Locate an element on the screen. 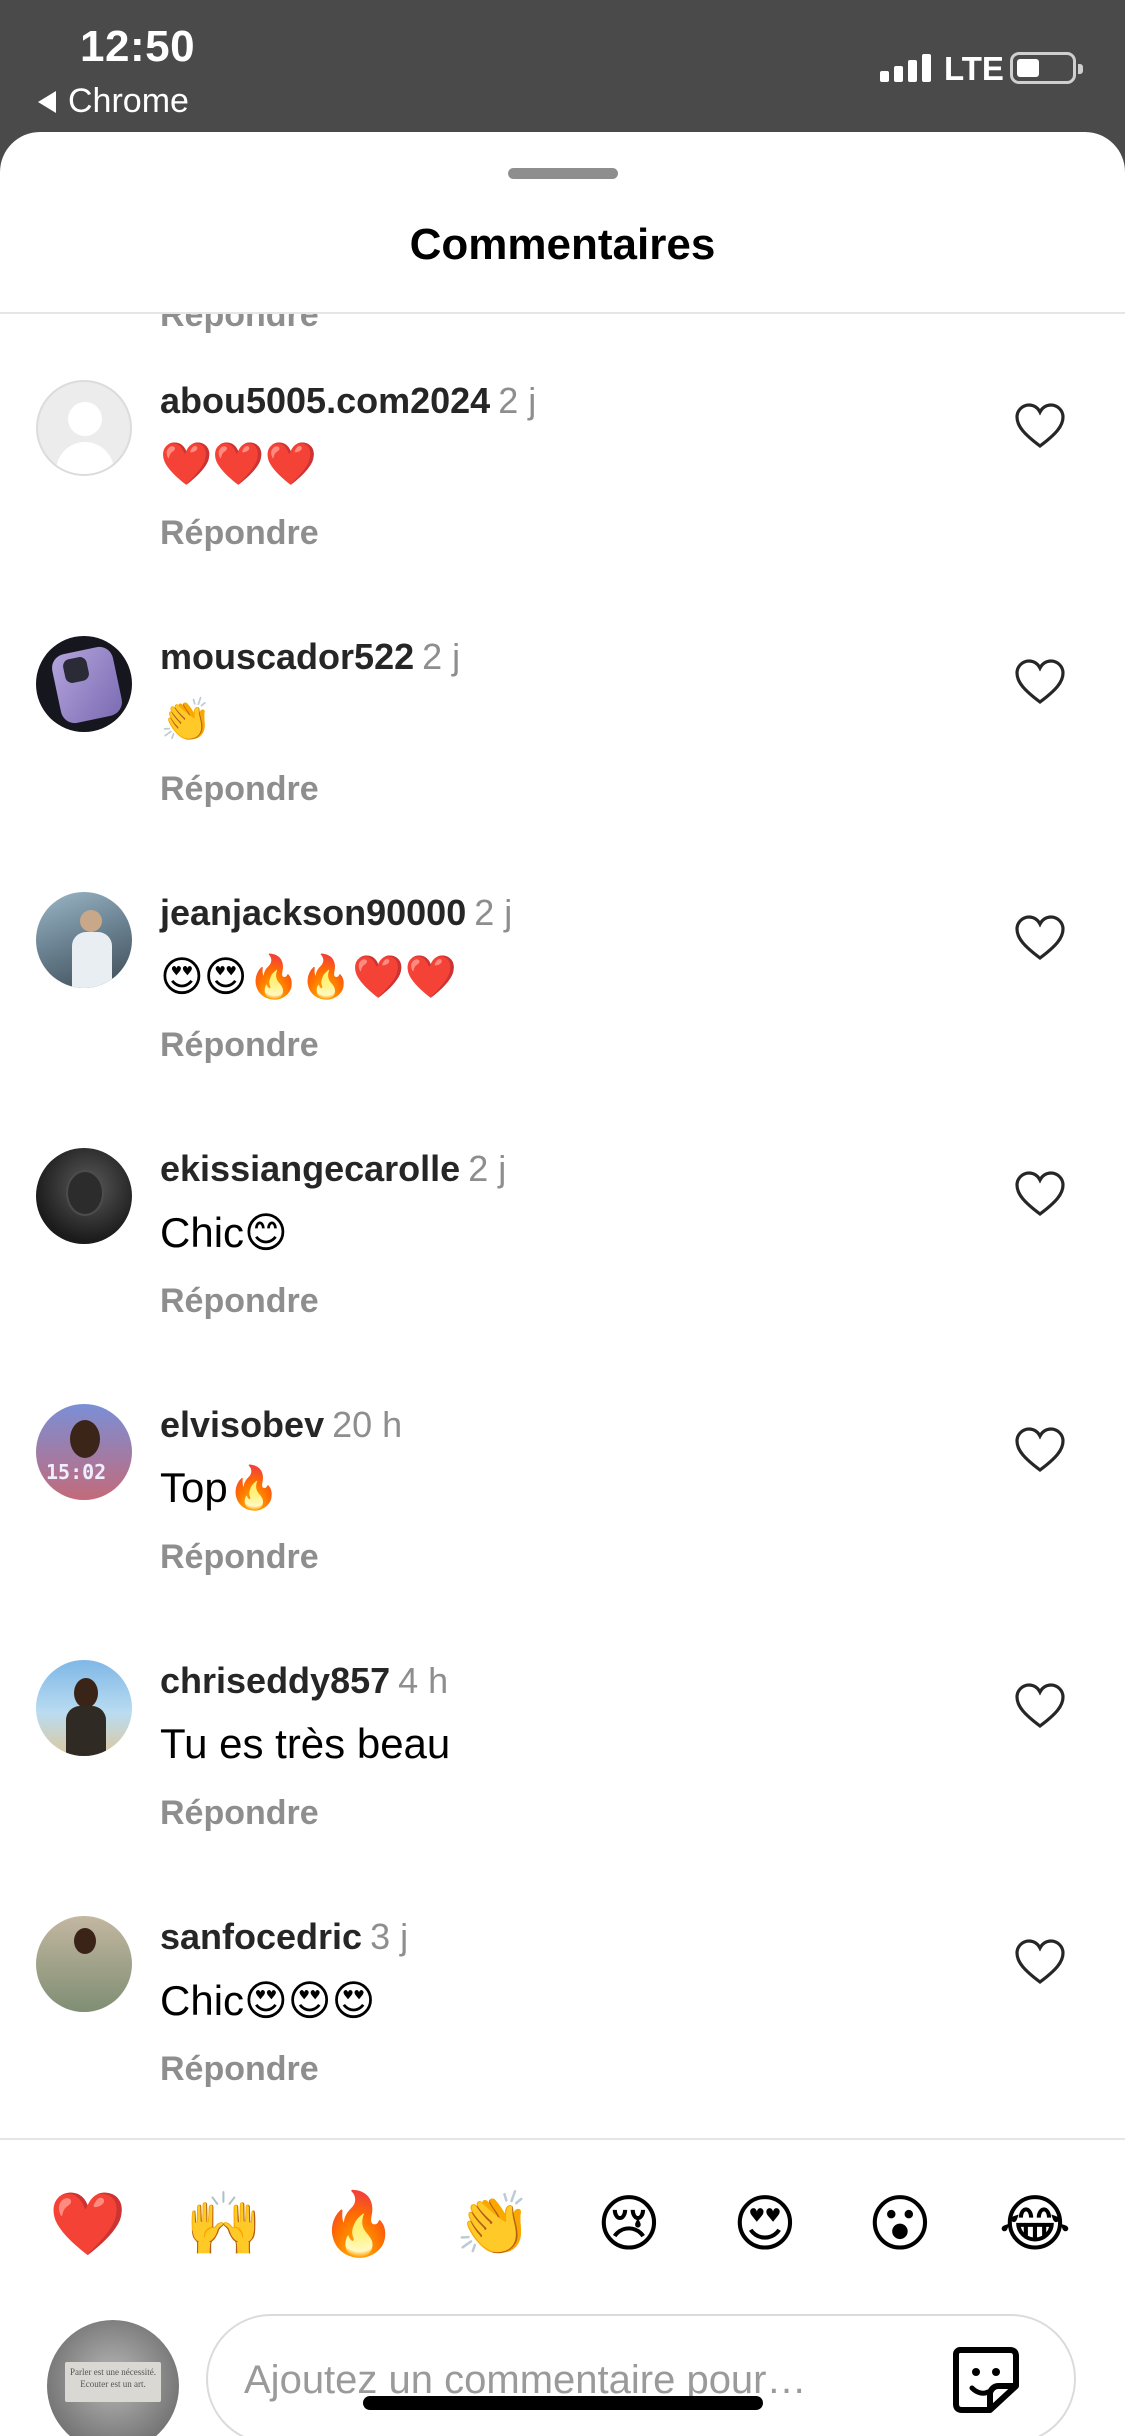 This screenshot has height=2436, width=1125. back-app-label: Chrome is located at coordinates (128, 101).